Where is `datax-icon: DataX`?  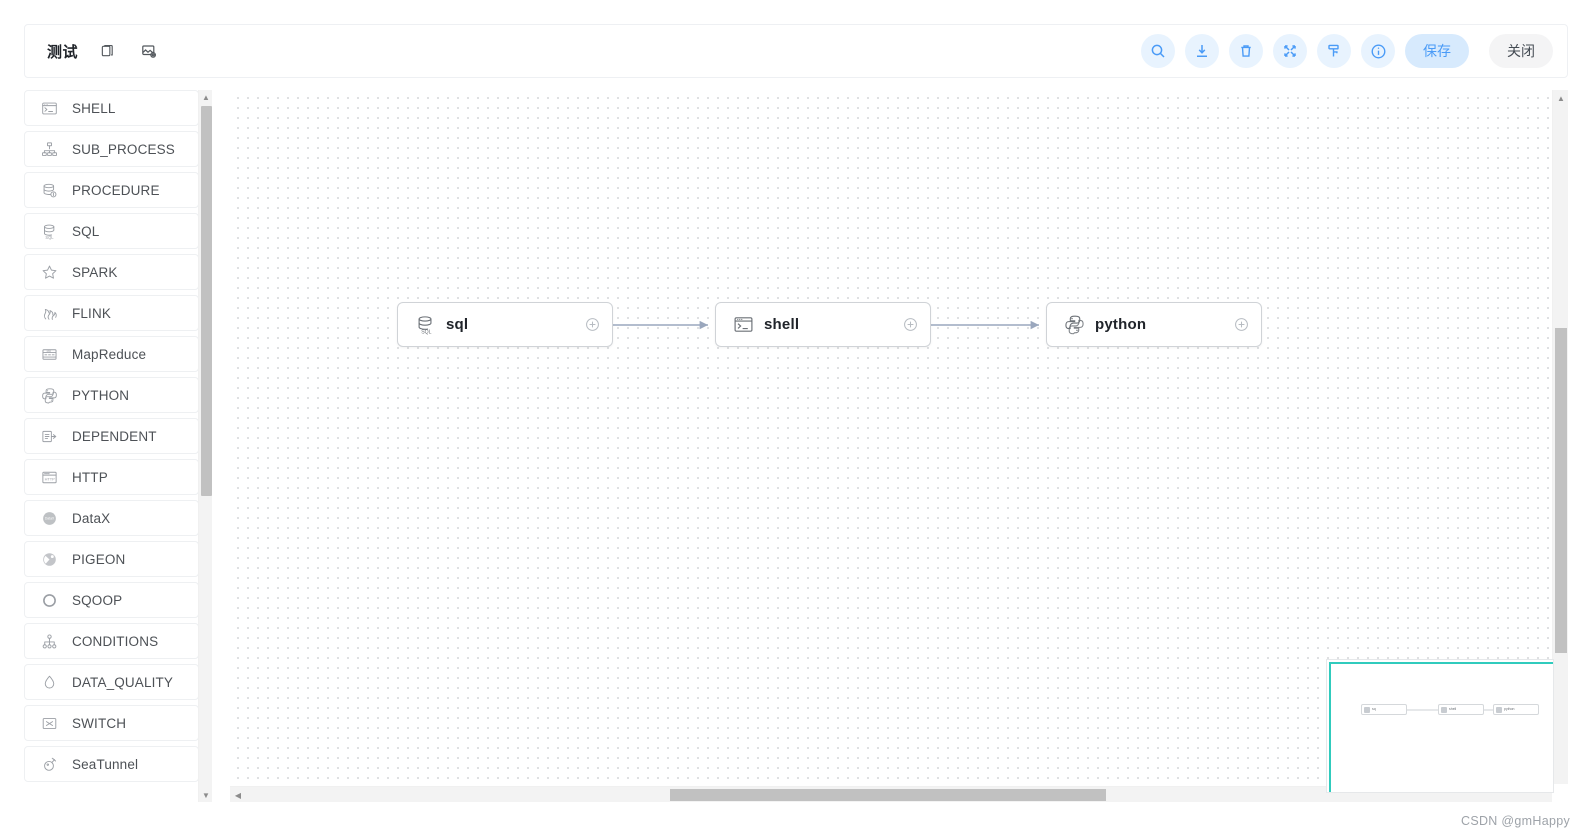
datax-icon: DataX is located at coordinates (49, 518).